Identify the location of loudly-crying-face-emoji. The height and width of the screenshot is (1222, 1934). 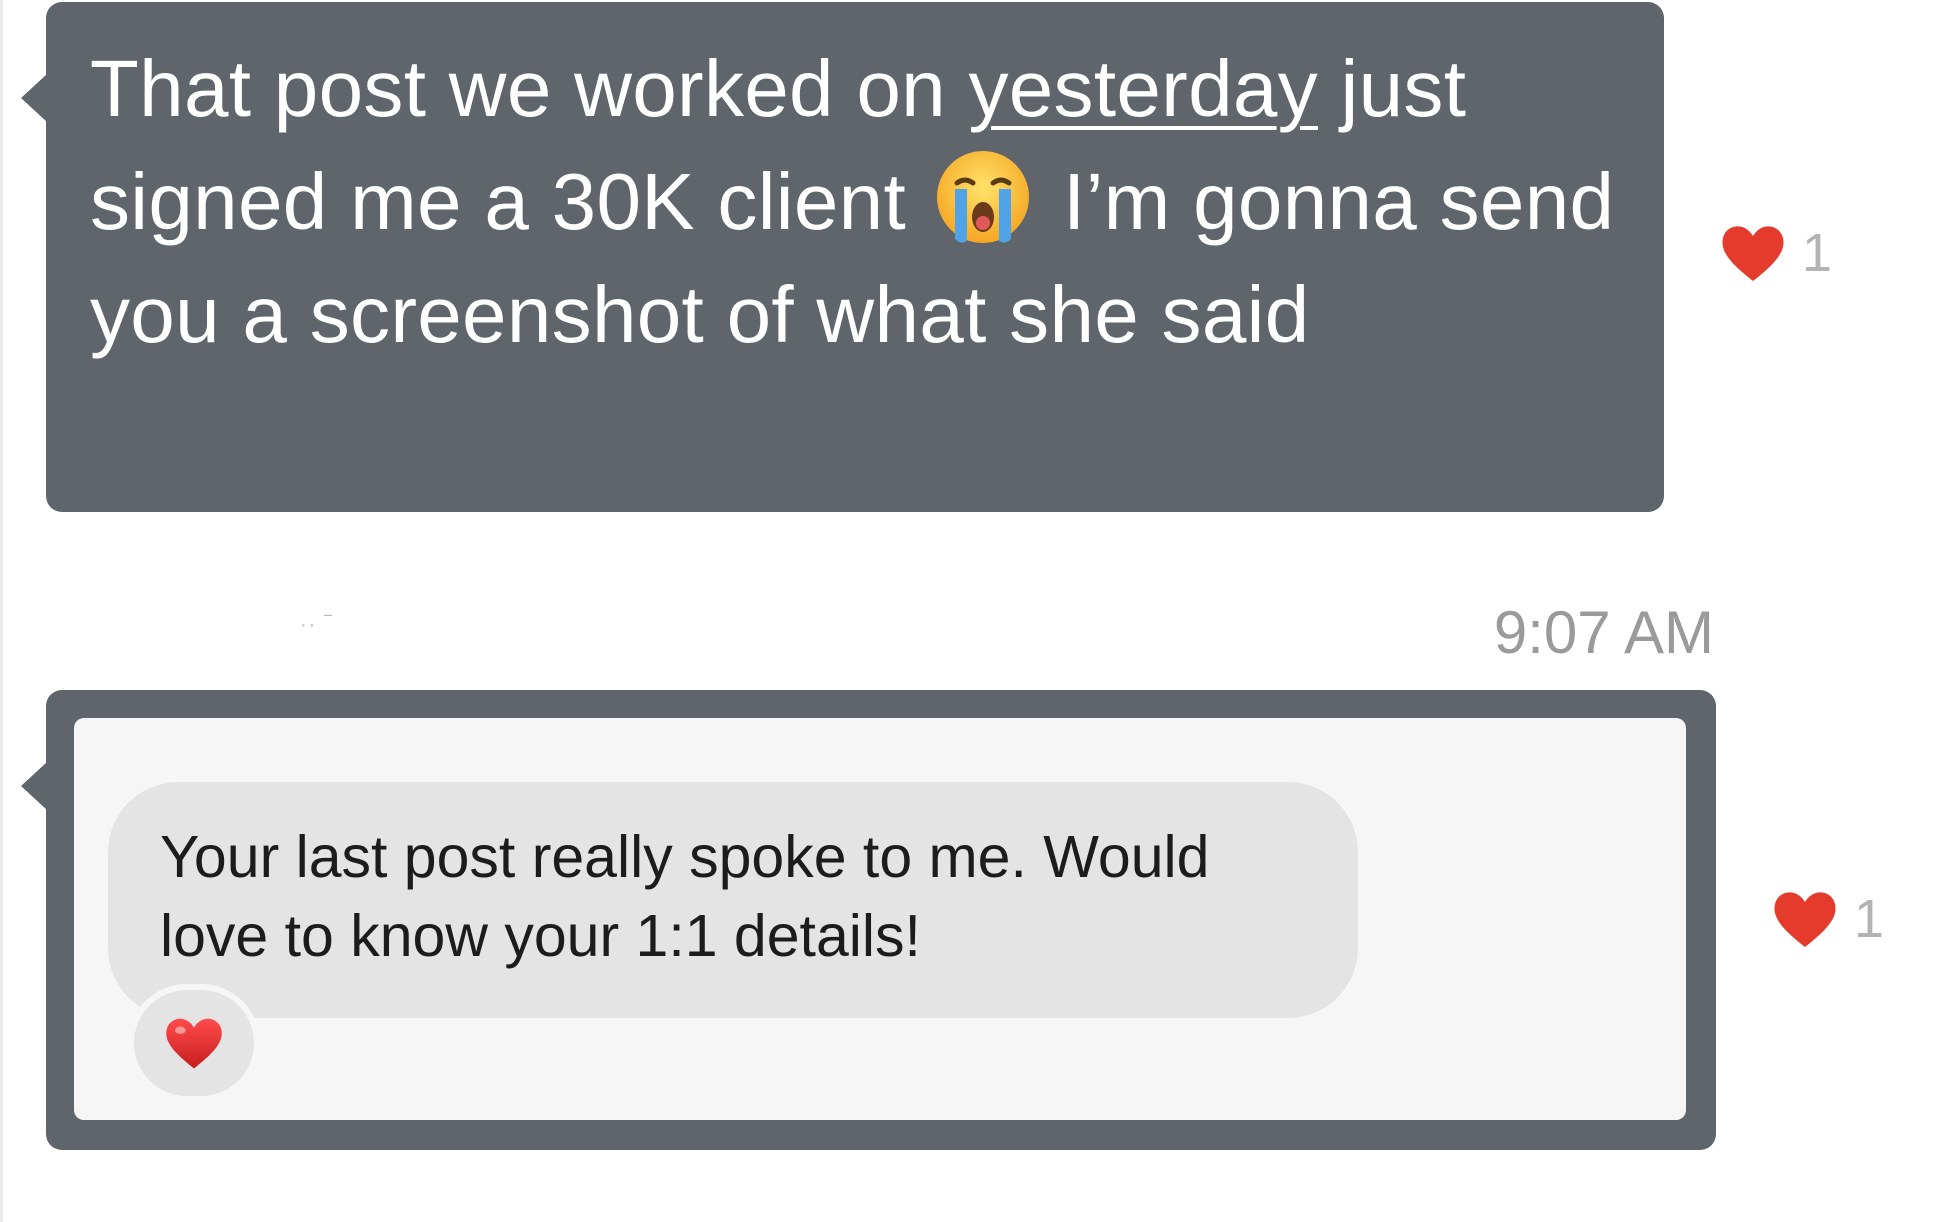
(982, 197).